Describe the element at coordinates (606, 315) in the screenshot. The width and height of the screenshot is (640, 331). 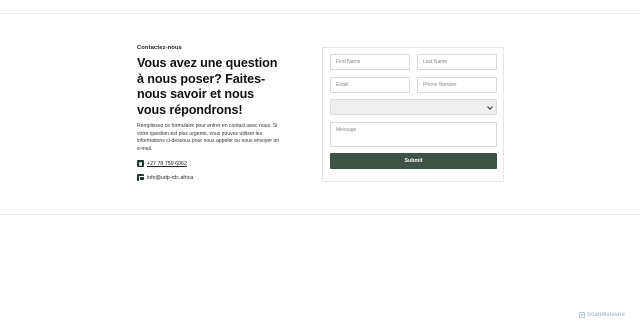
I see `watermark-text: ScanMalware` at that location.